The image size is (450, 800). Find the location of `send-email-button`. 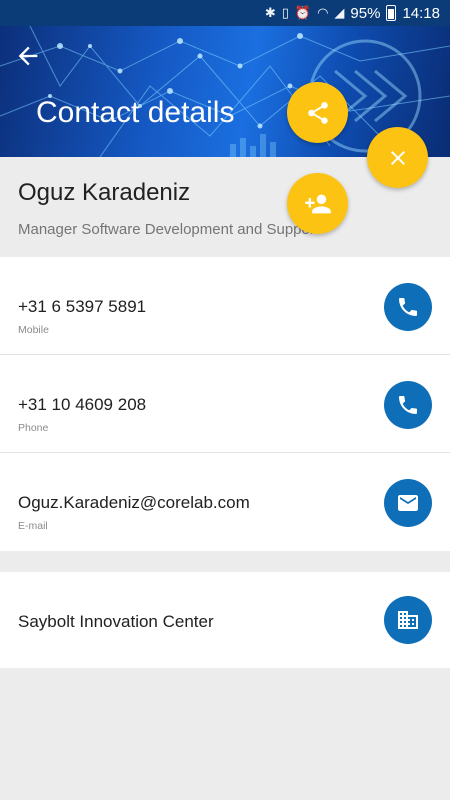

send-email-button is located at coordinates (408, 503).